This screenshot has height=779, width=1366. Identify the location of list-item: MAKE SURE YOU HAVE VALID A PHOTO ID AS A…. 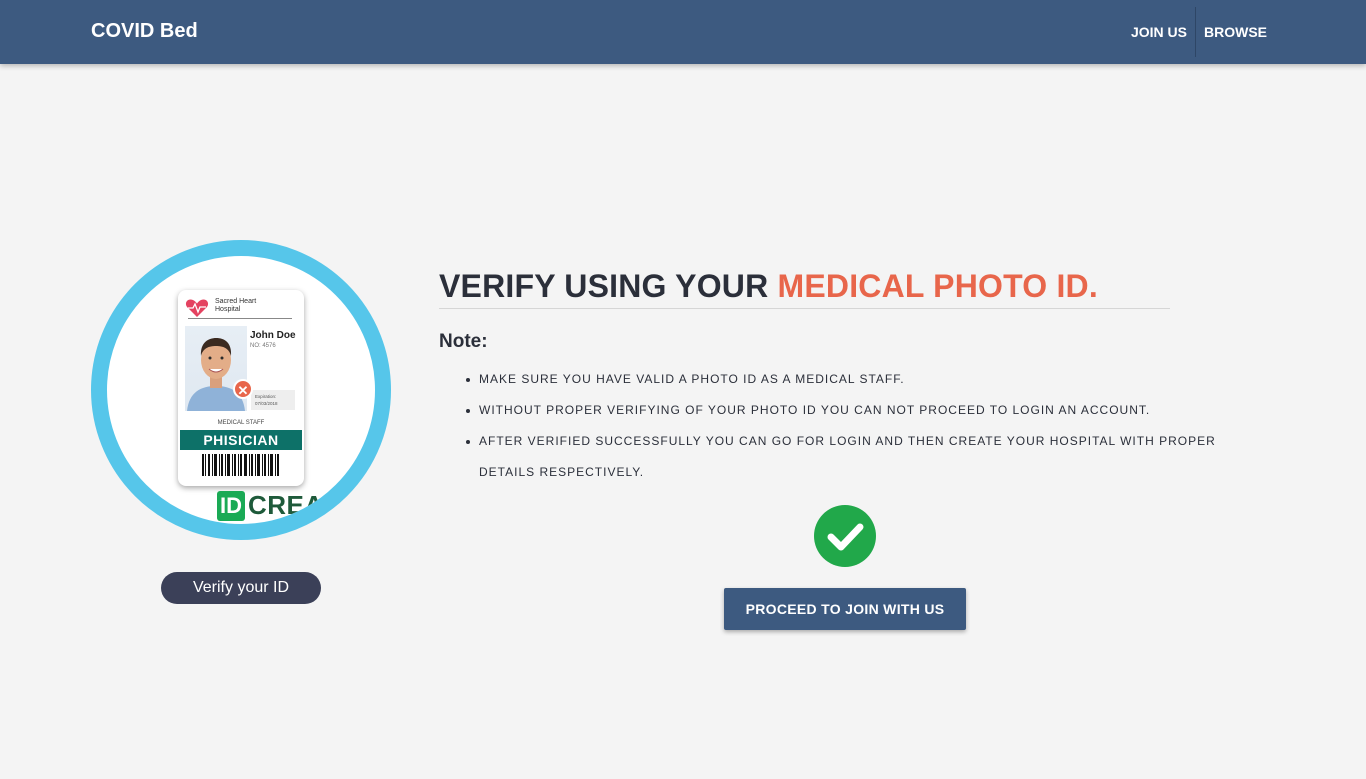
(852, 379).